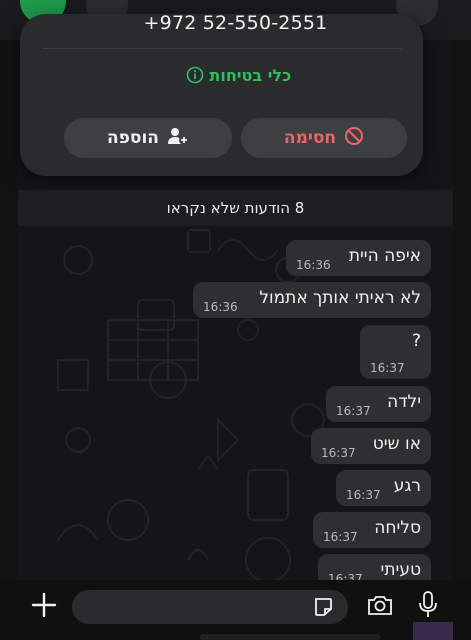 The width and height of the screenshot is (471, 640). Describe the element at coordinates (384, 256) in the screenshot. I see `message-text: איפה היית` at that location.